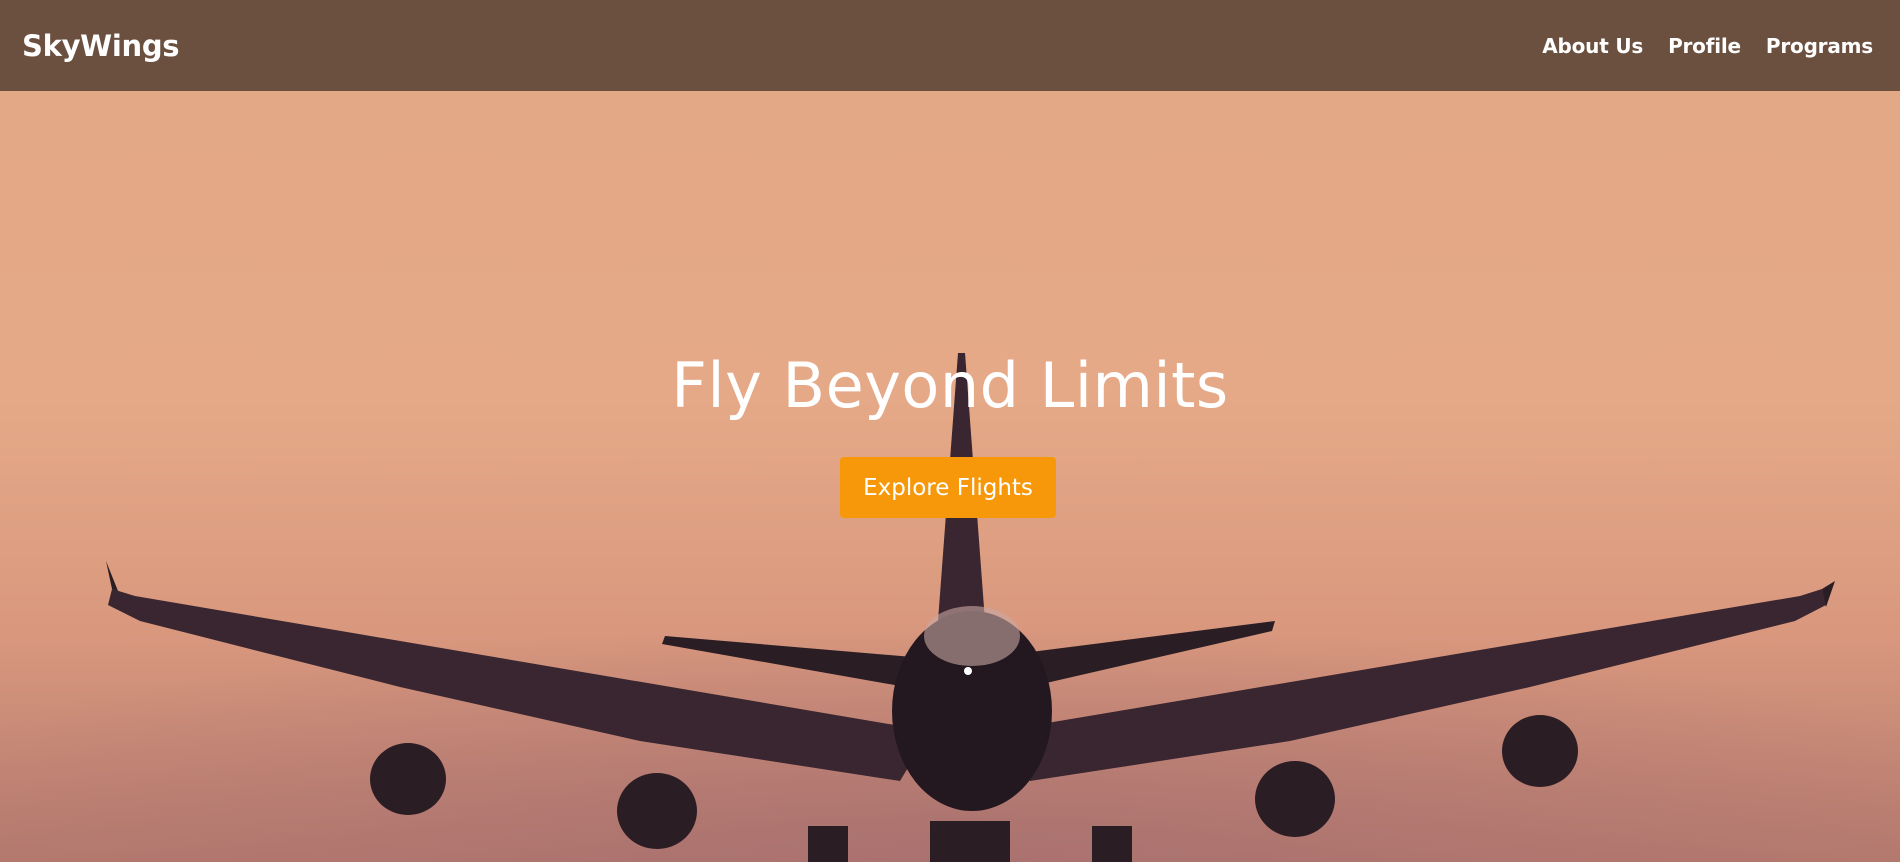 The height and width of the screenshot is (862, 1900). What do you see at coordinates (950, 385) in the screenshot?
I see `hero-title: Fly Beyond Limits` at bounding box center [950, 385].